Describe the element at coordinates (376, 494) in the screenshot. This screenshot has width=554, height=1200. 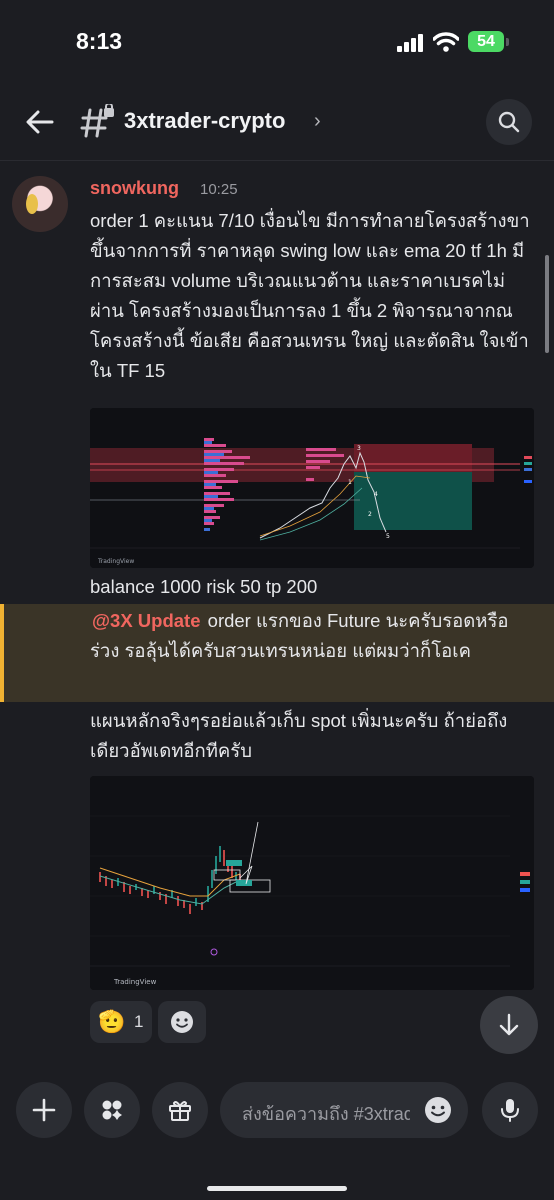
I see `chart-wave-label: 4` at that location.